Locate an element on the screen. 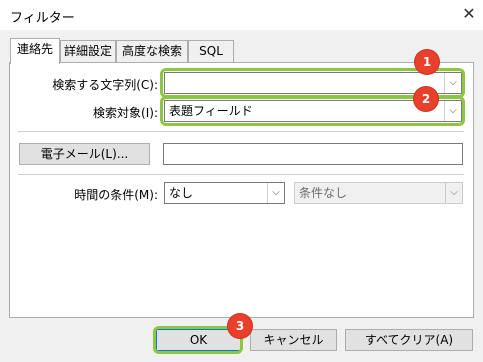  close-icon: ✕ is located at coordinates (469, 14).